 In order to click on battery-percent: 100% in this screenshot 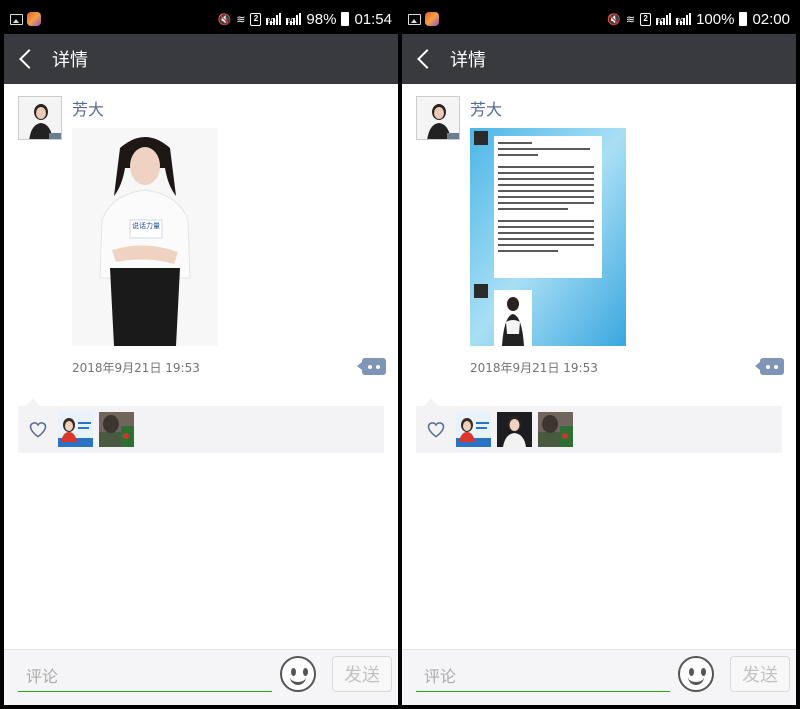, I will do `click(715, 19)`.